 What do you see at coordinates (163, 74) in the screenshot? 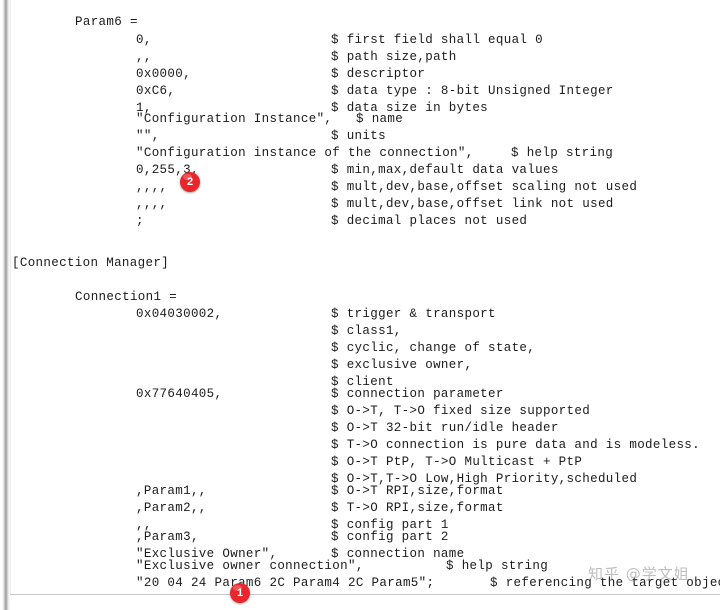
I see `code-value-token: 0x0000,` at bounding box center [163, 74].